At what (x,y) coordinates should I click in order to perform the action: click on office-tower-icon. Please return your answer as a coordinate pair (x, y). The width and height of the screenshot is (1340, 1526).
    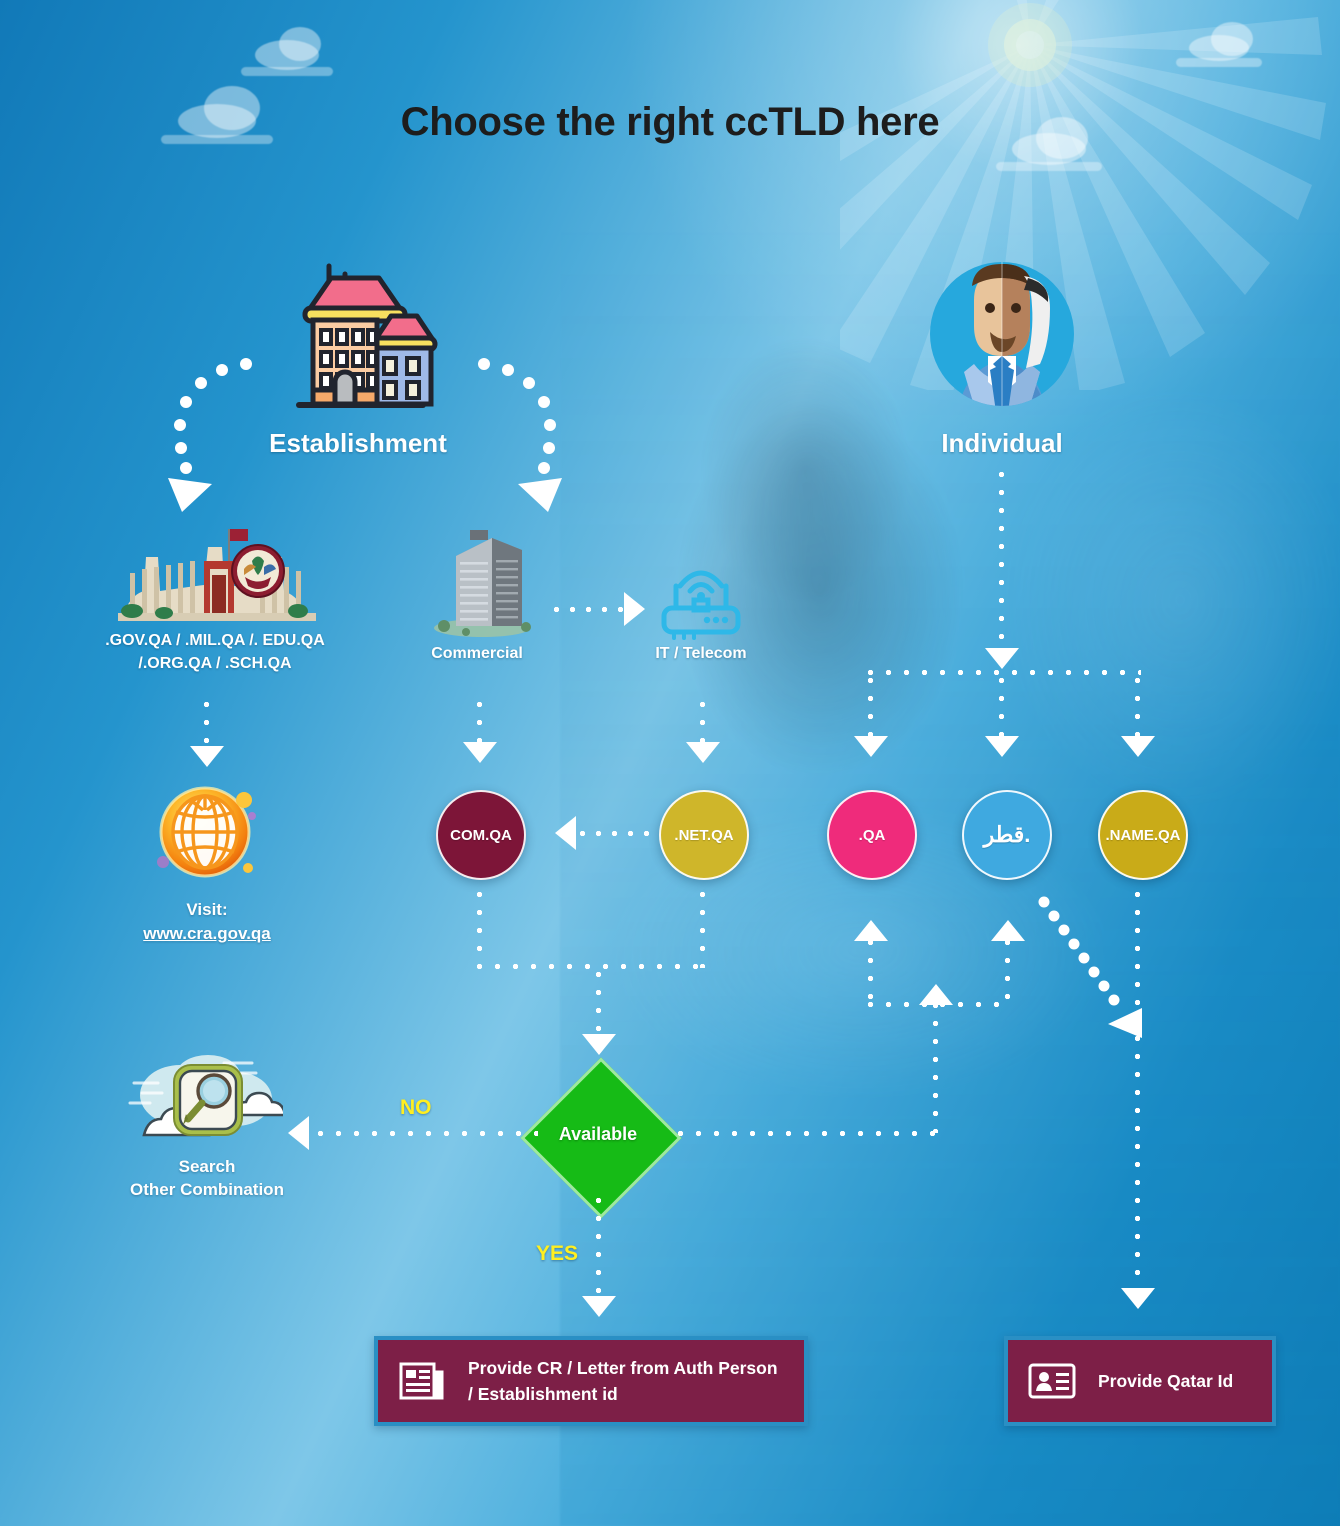
    Looking at the image, I should click on (482, 583).